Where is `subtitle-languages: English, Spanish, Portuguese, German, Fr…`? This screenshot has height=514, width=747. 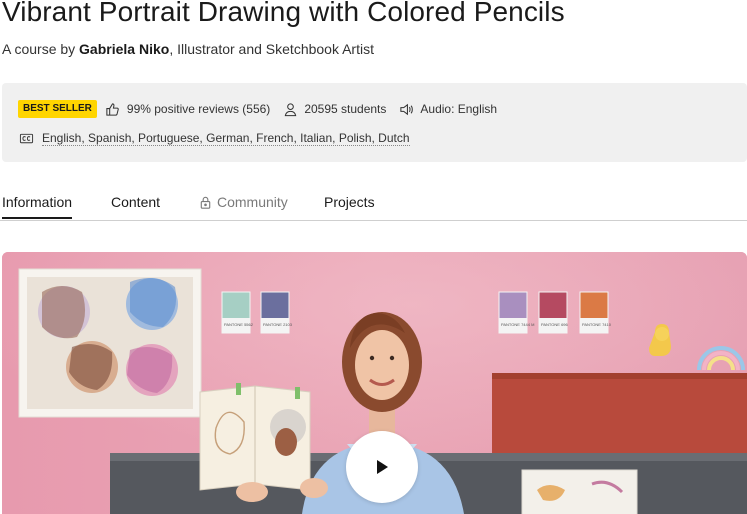
subtitle-languages: English, Spanish, Portuguese, German, Fr… is located at coordinates (226, 138).